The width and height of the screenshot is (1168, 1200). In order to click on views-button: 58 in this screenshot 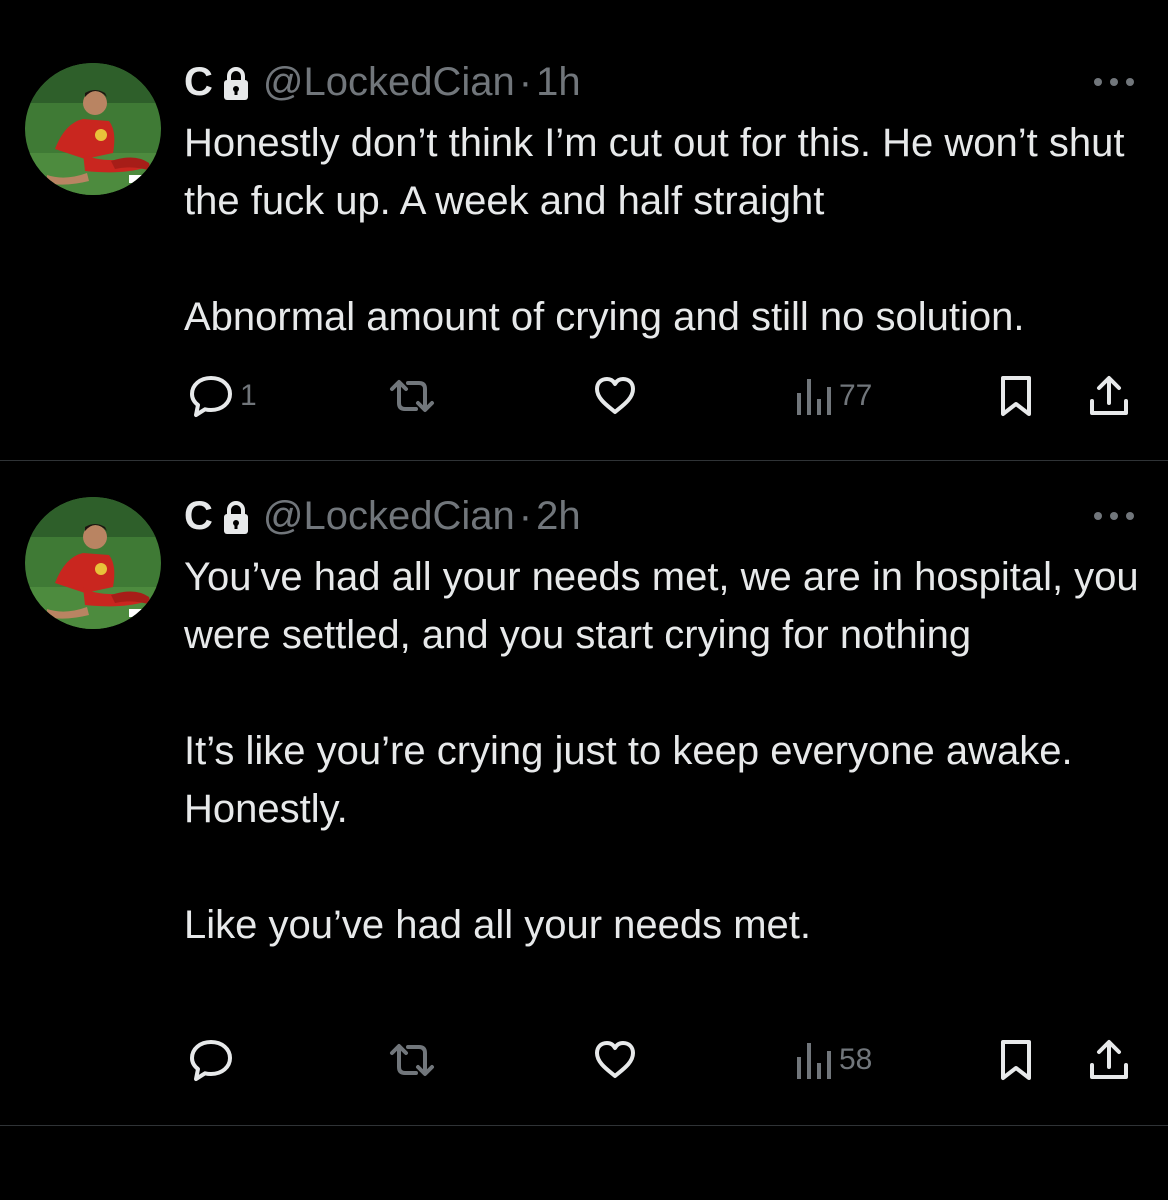, I will do `click(832, 1060)`.